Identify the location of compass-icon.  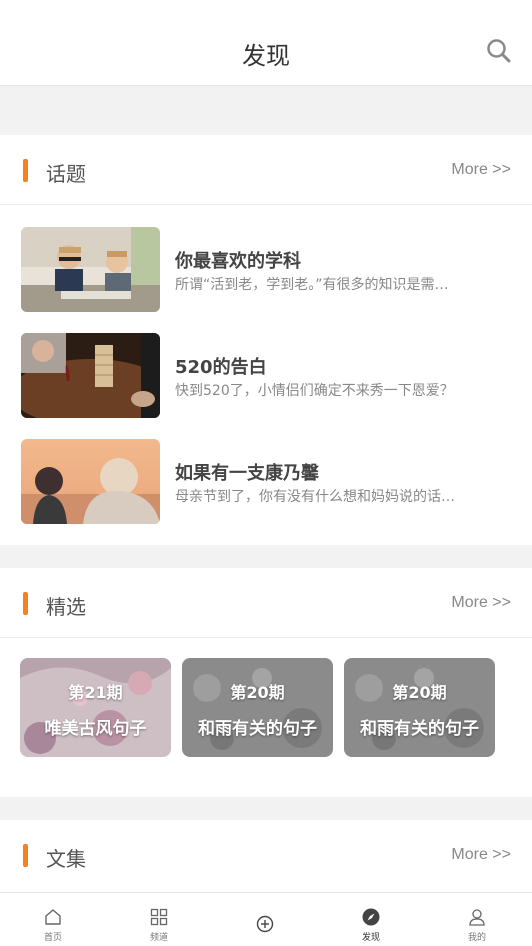
(371, 917).